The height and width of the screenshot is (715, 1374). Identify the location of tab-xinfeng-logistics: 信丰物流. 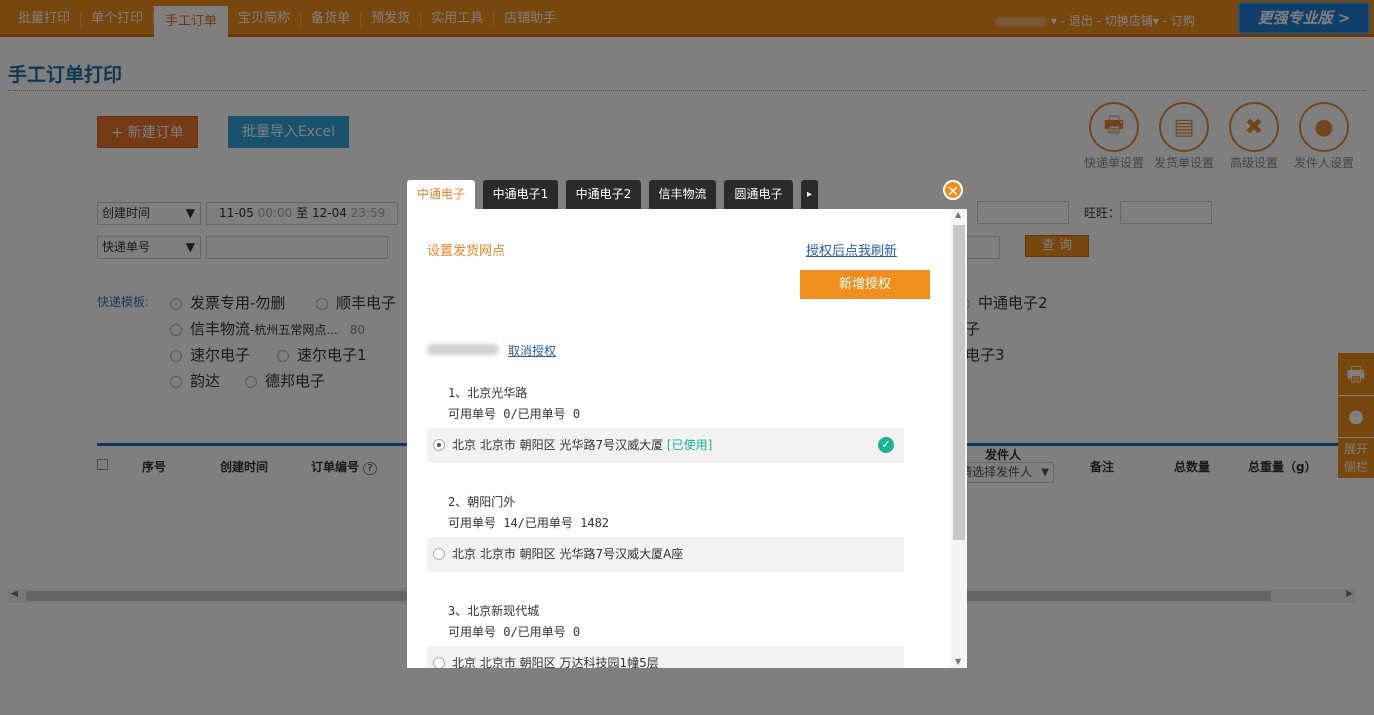
(682, 194).